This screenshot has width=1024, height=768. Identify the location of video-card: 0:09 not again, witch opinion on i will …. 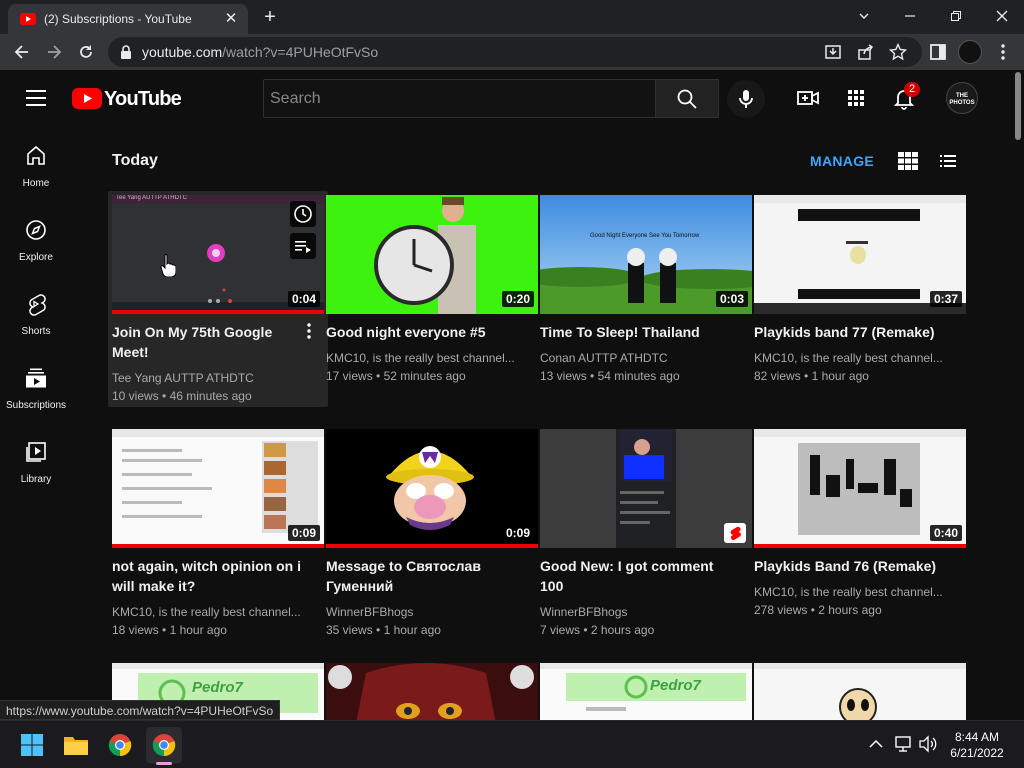
(218, 533).